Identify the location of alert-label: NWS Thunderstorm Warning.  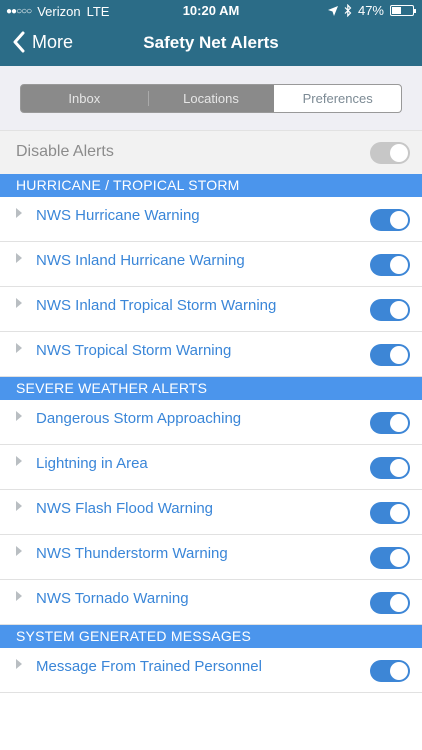
(132, 553).